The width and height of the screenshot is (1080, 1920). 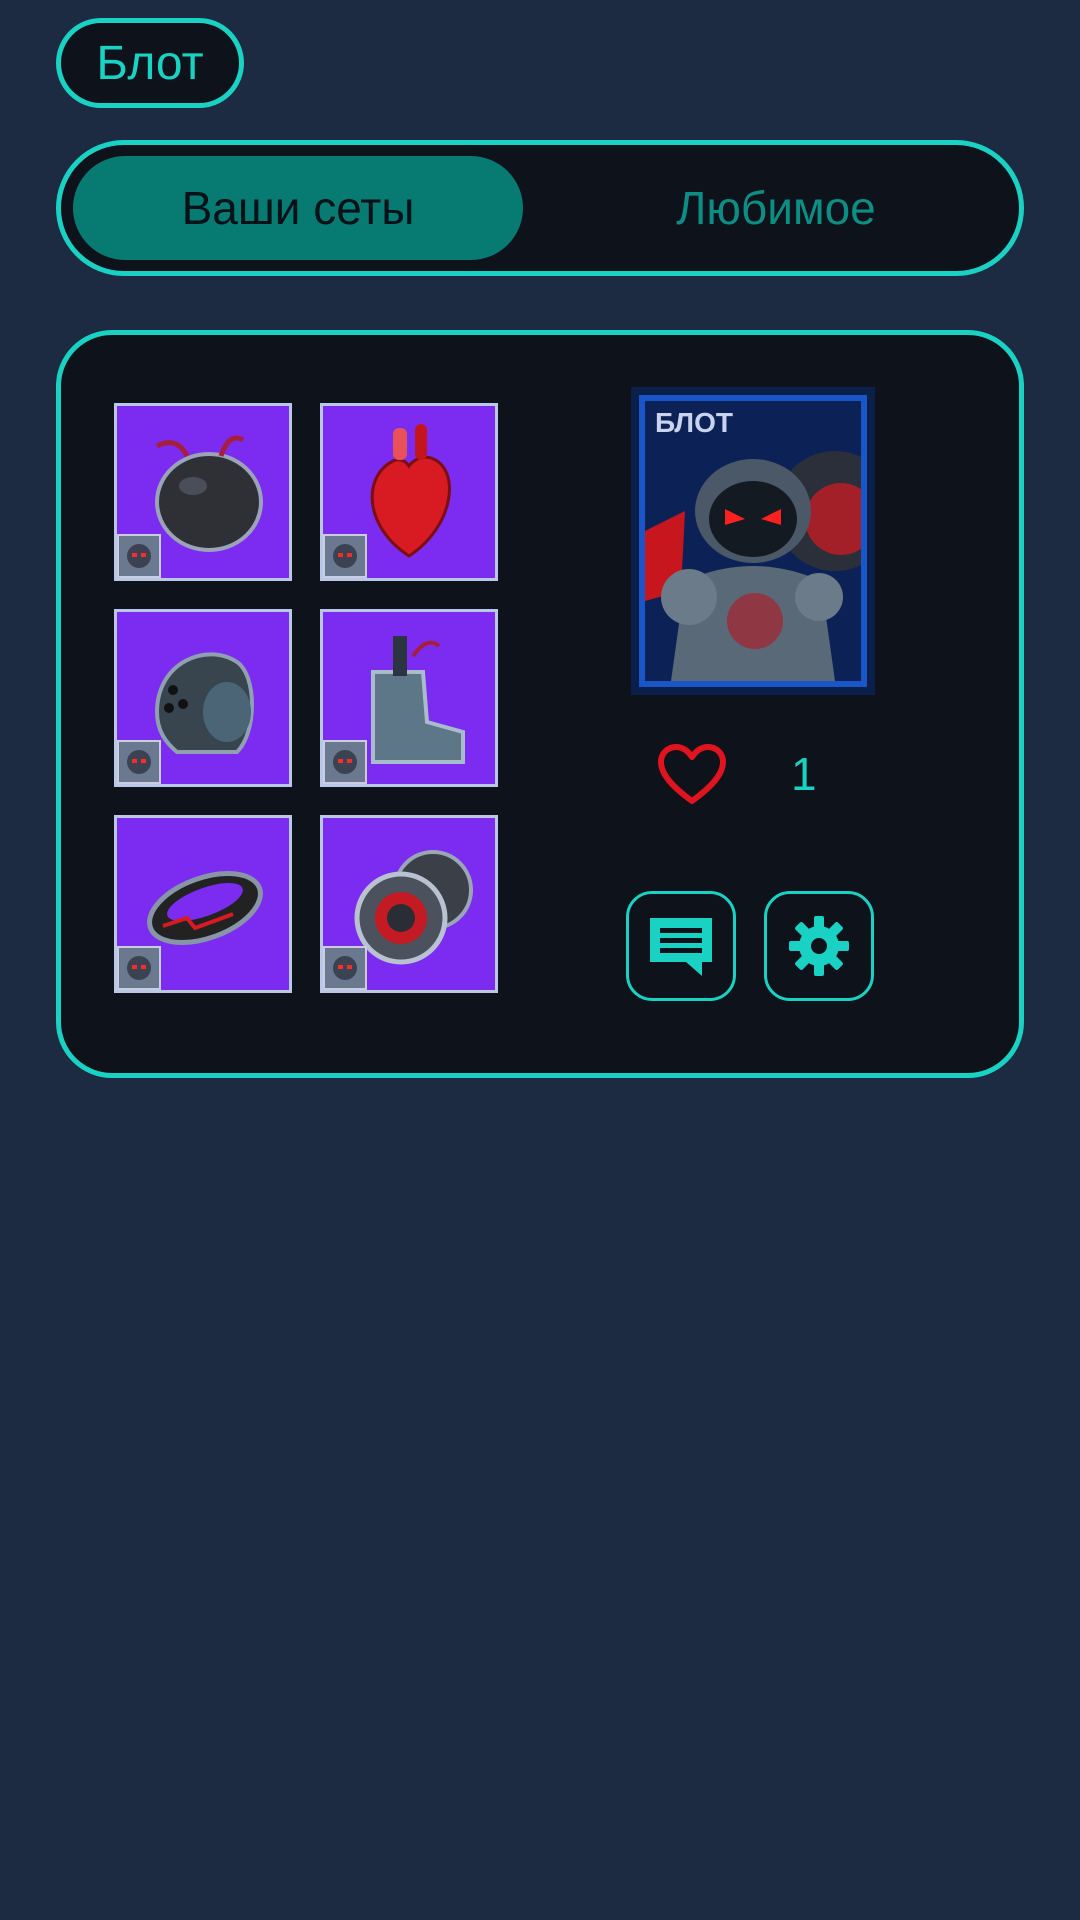 I want to click on hero-name-chip: Блот, so click(x=150, y=63).